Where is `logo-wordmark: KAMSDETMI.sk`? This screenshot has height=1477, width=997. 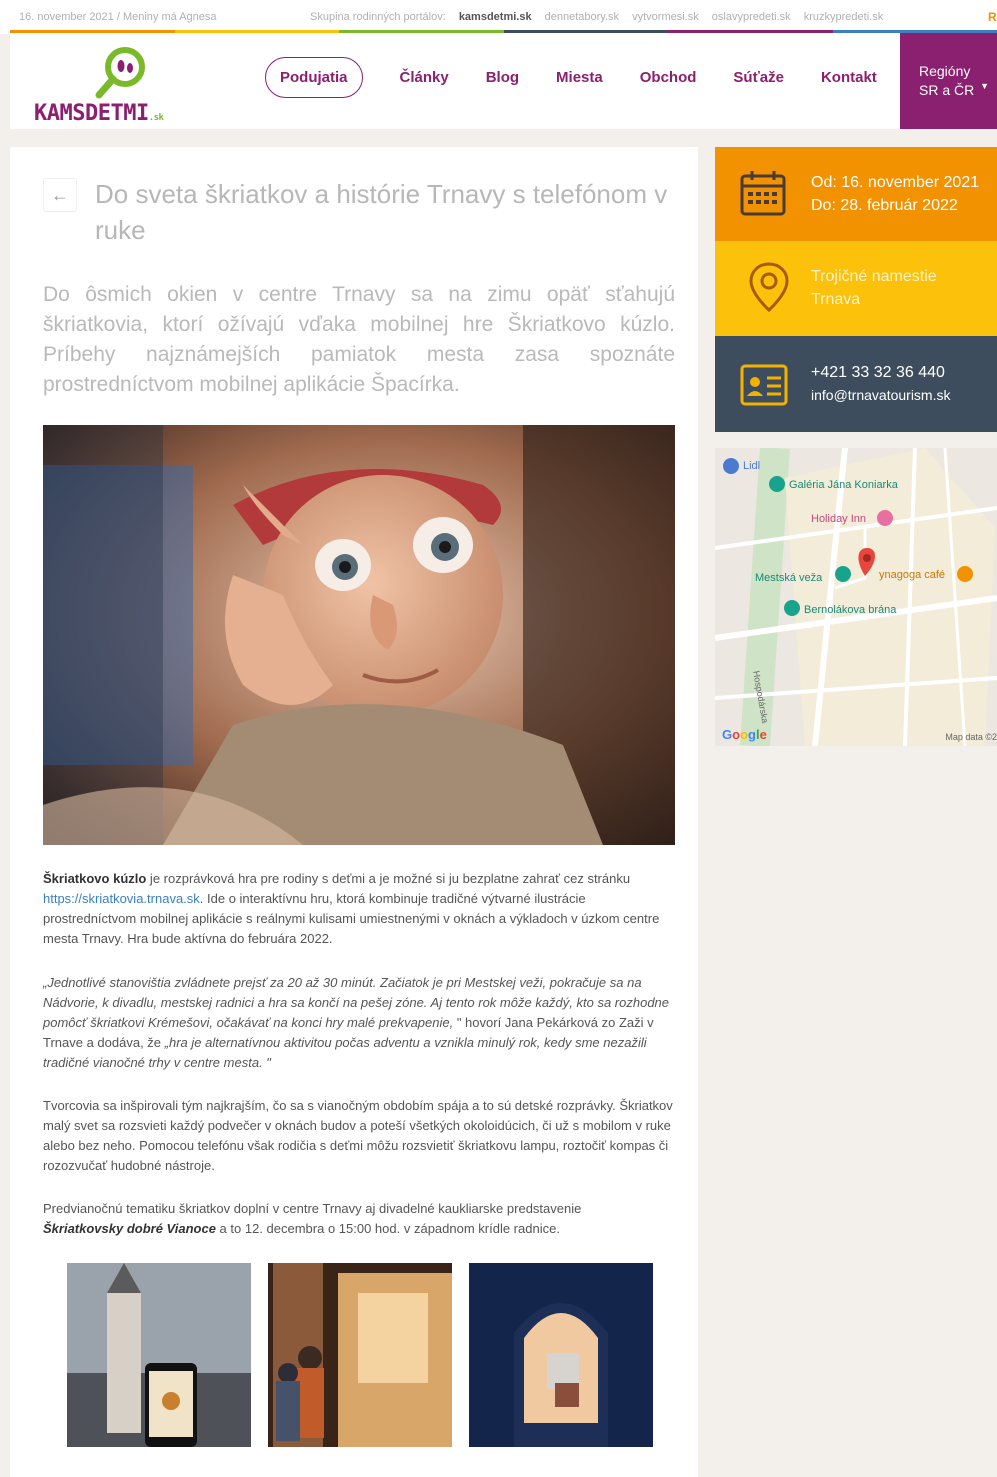
logo-wordmark: KAMSDETMI.sk is located at coordinates (99, 113).